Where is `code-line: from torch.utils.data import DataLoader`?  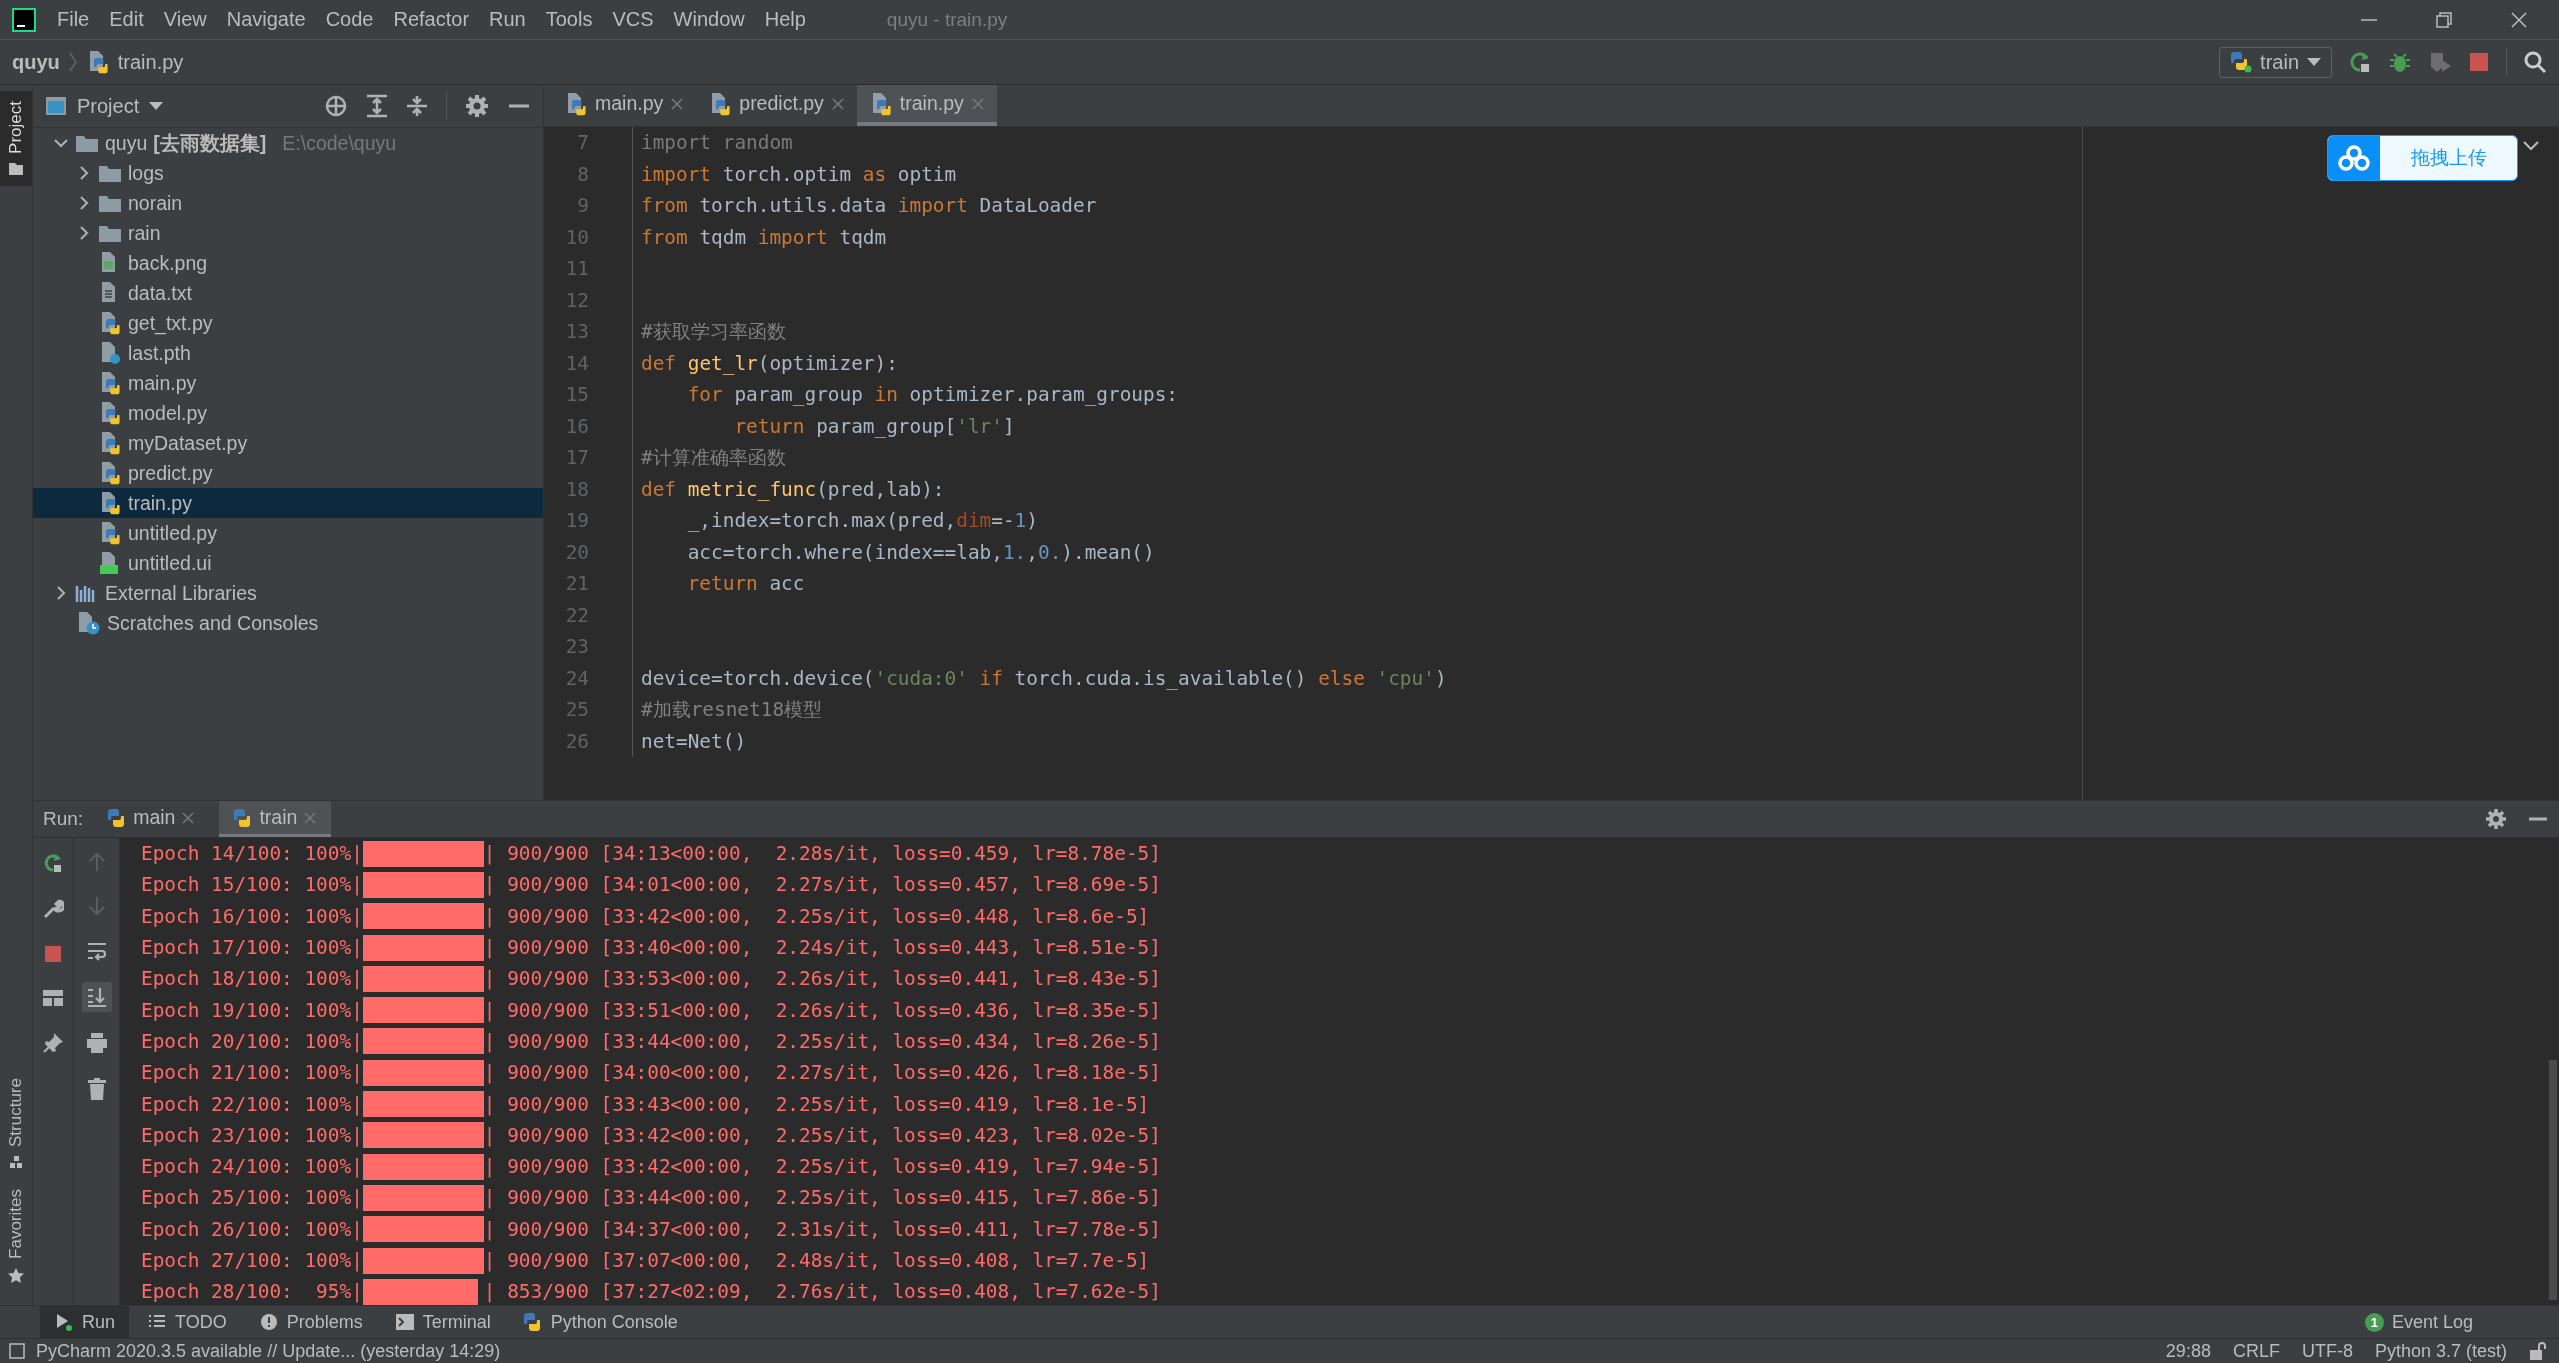
code-line: from torch.utils.data import DataLoader is located at coordinates (868, 206).